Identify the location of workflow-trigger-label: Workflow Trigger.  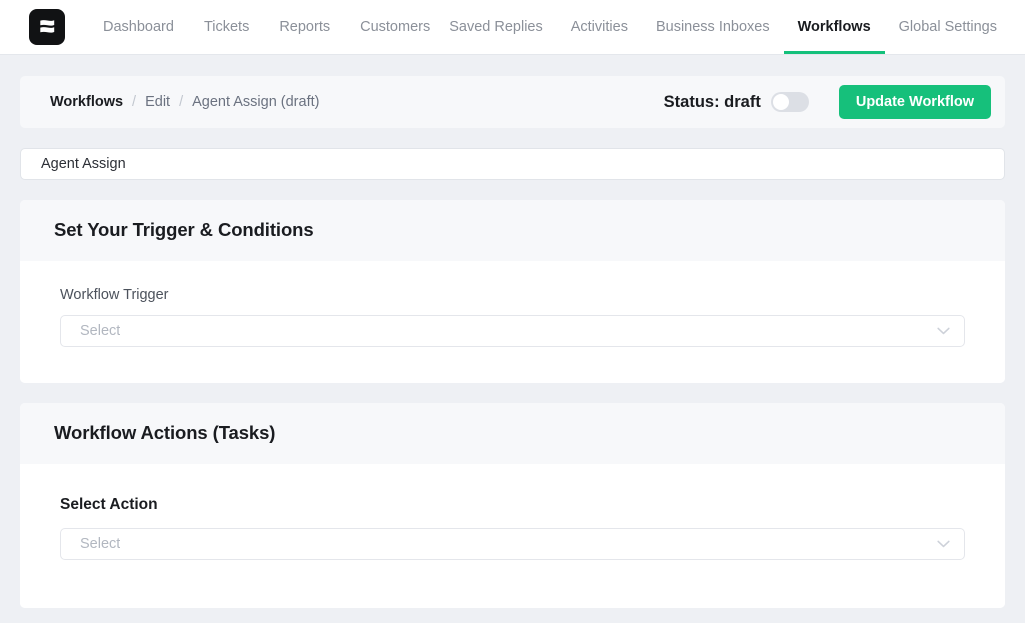
(114, 295).